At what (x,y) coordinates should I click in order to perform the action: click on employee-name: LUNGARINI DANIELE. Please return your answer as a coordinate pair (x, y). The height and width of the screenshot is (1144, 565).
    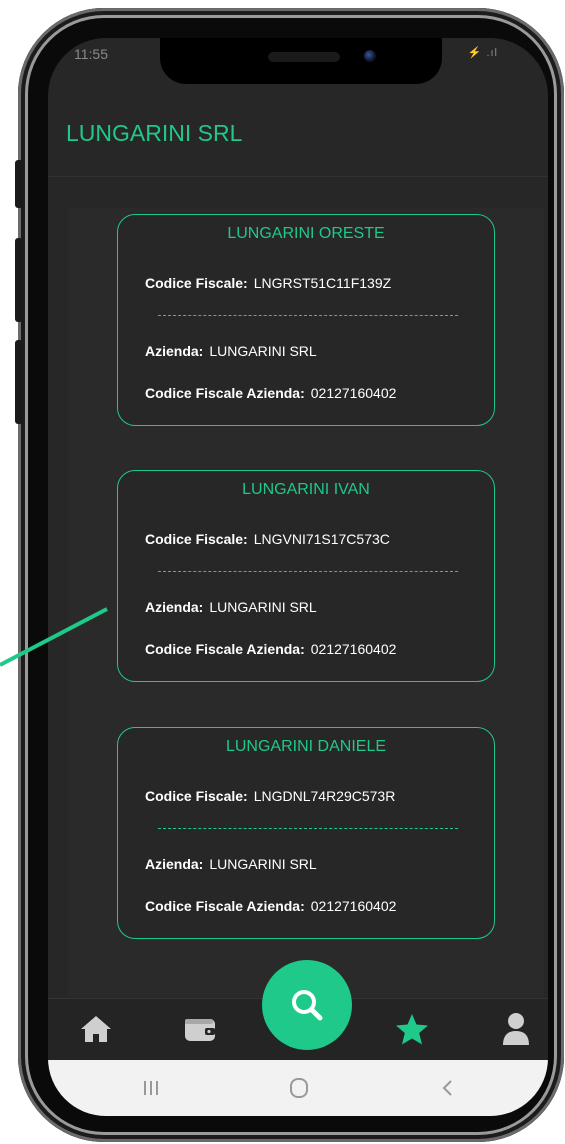
    Looking at the image, I should click on (306, 746).